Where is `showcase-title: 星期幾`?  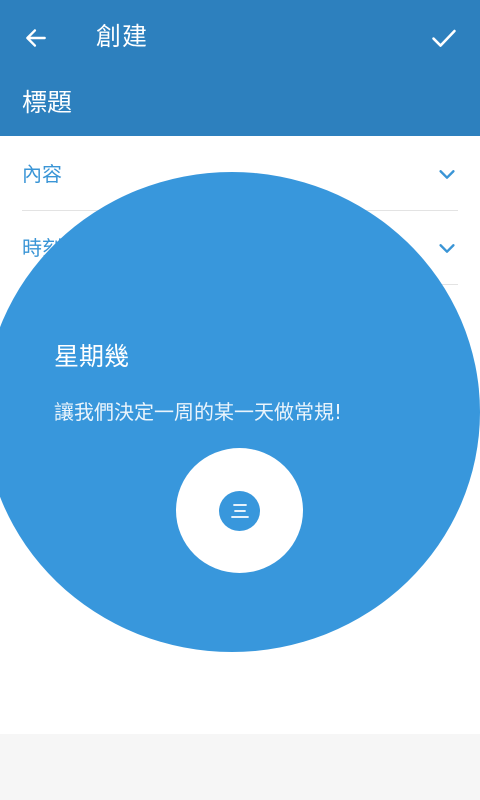
showcase-title: 星期幾 is located at coordinates (92, 356).